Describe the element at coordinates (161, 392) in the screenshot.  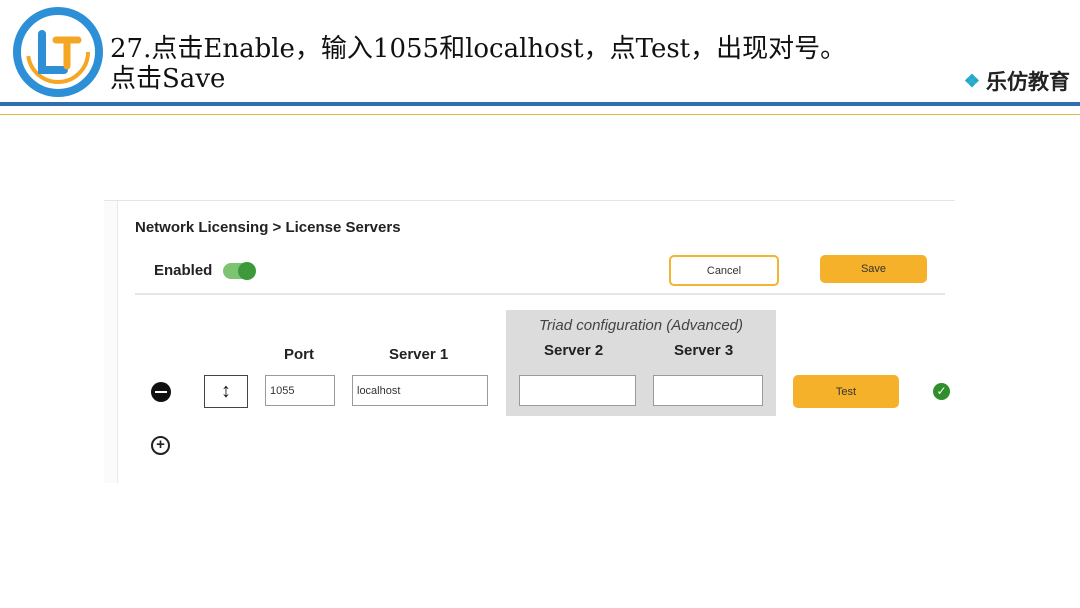
I see `minus-circle-icon` at that location.